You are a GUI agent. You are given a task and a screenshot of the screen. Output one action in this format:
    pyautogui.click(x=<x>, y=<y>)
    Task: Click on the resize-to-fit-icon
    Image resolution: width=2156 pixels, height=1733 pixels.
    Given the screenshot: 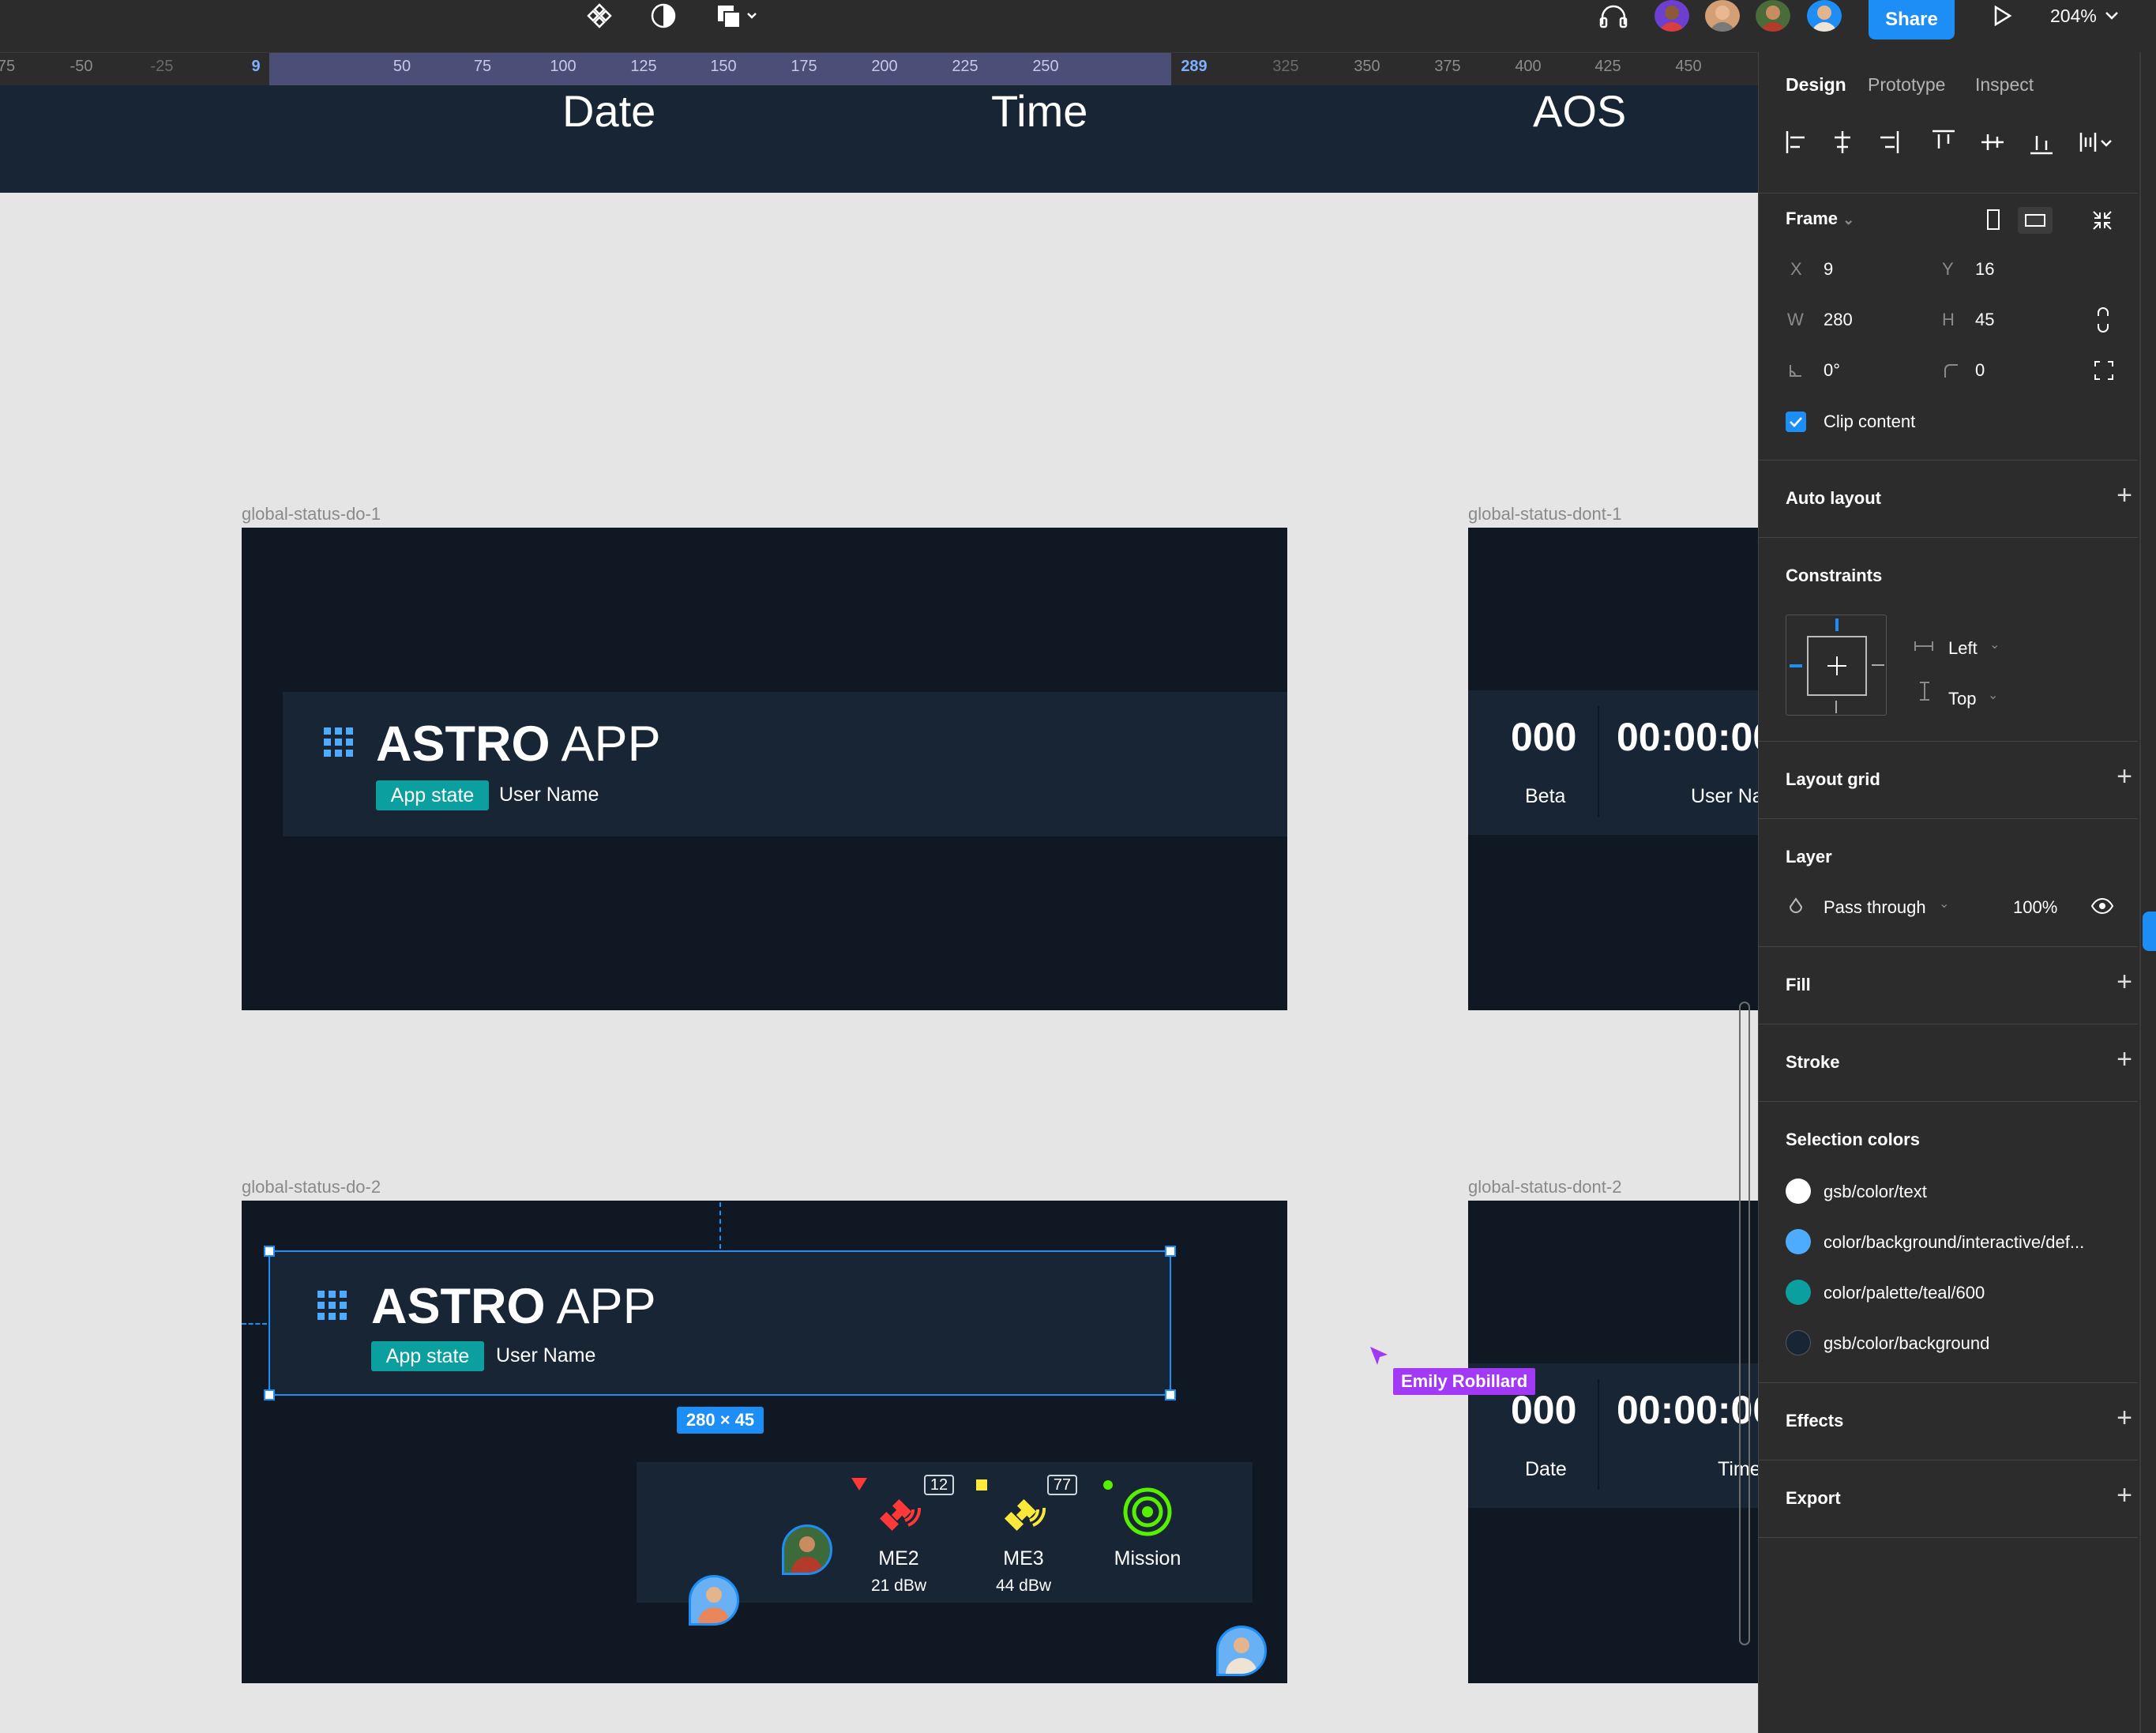 What is the action you would take?
    pyautogui.click(x=2102, y=220)
    